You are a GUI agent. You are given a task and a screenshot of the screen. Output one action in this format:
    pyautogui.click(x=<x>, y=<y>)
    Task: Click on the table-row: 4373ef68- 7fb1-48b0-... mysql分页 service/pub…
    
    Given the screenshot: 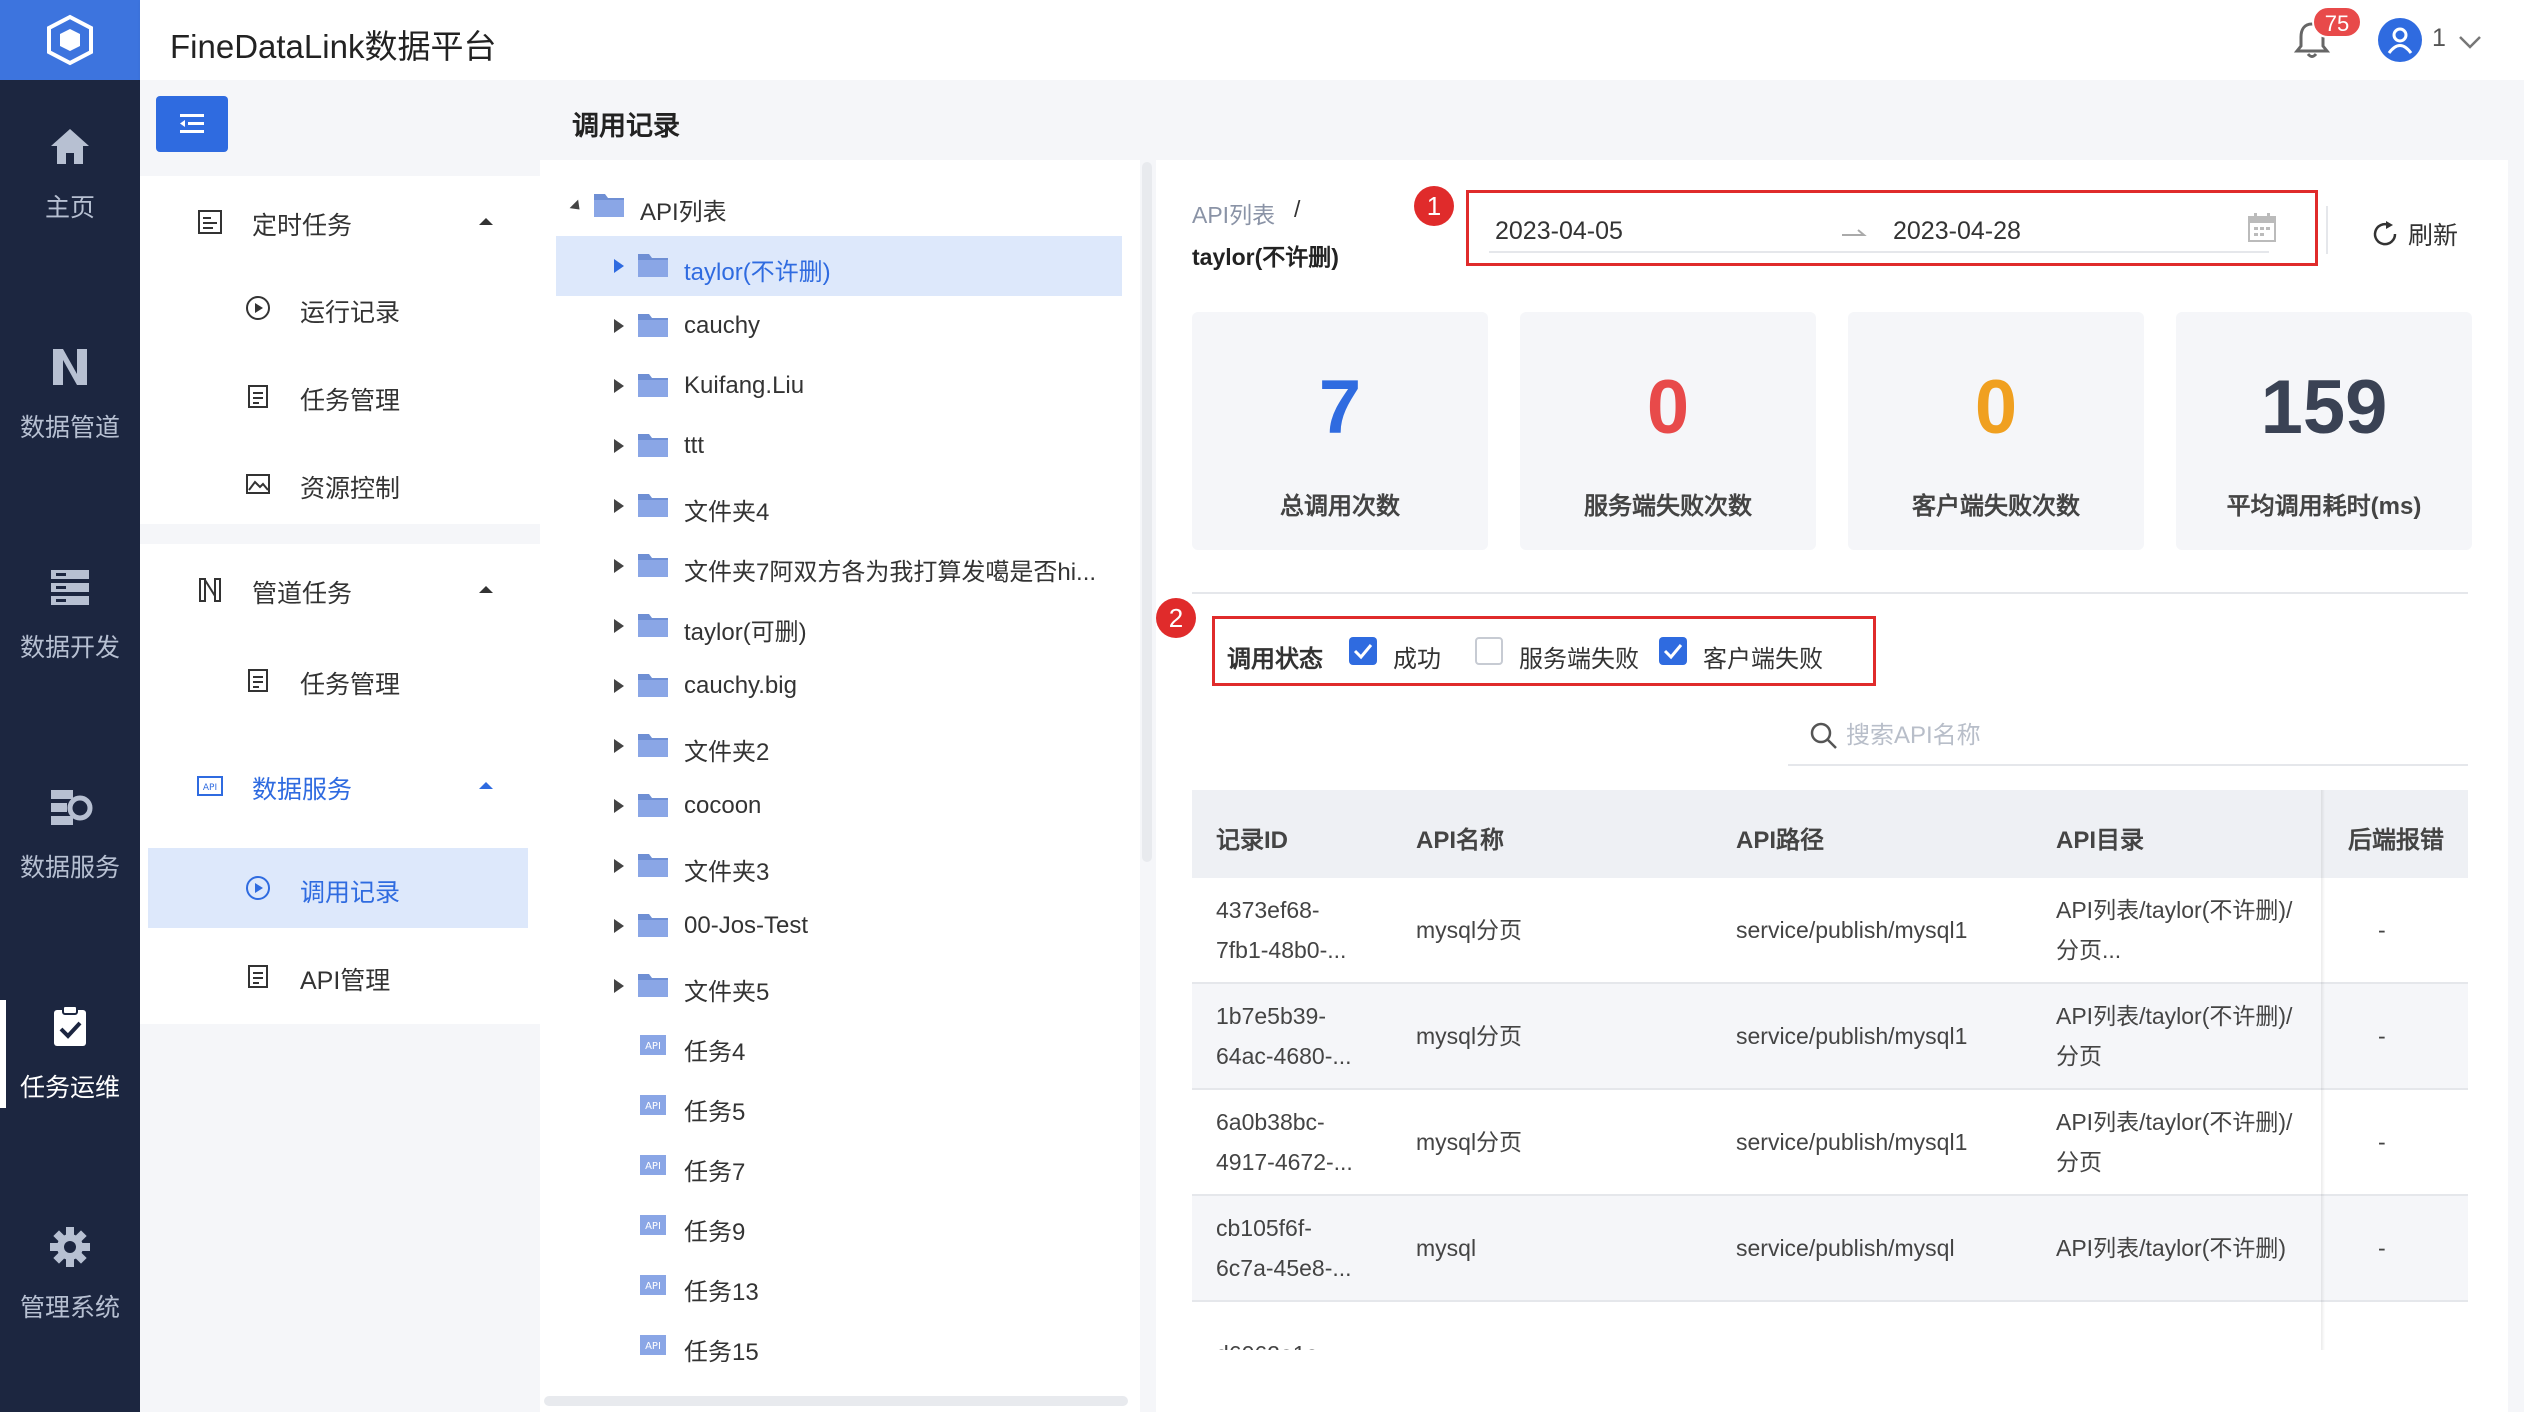 What is the action you would take?
    pyautogui.click(x=1830, y=931)
    